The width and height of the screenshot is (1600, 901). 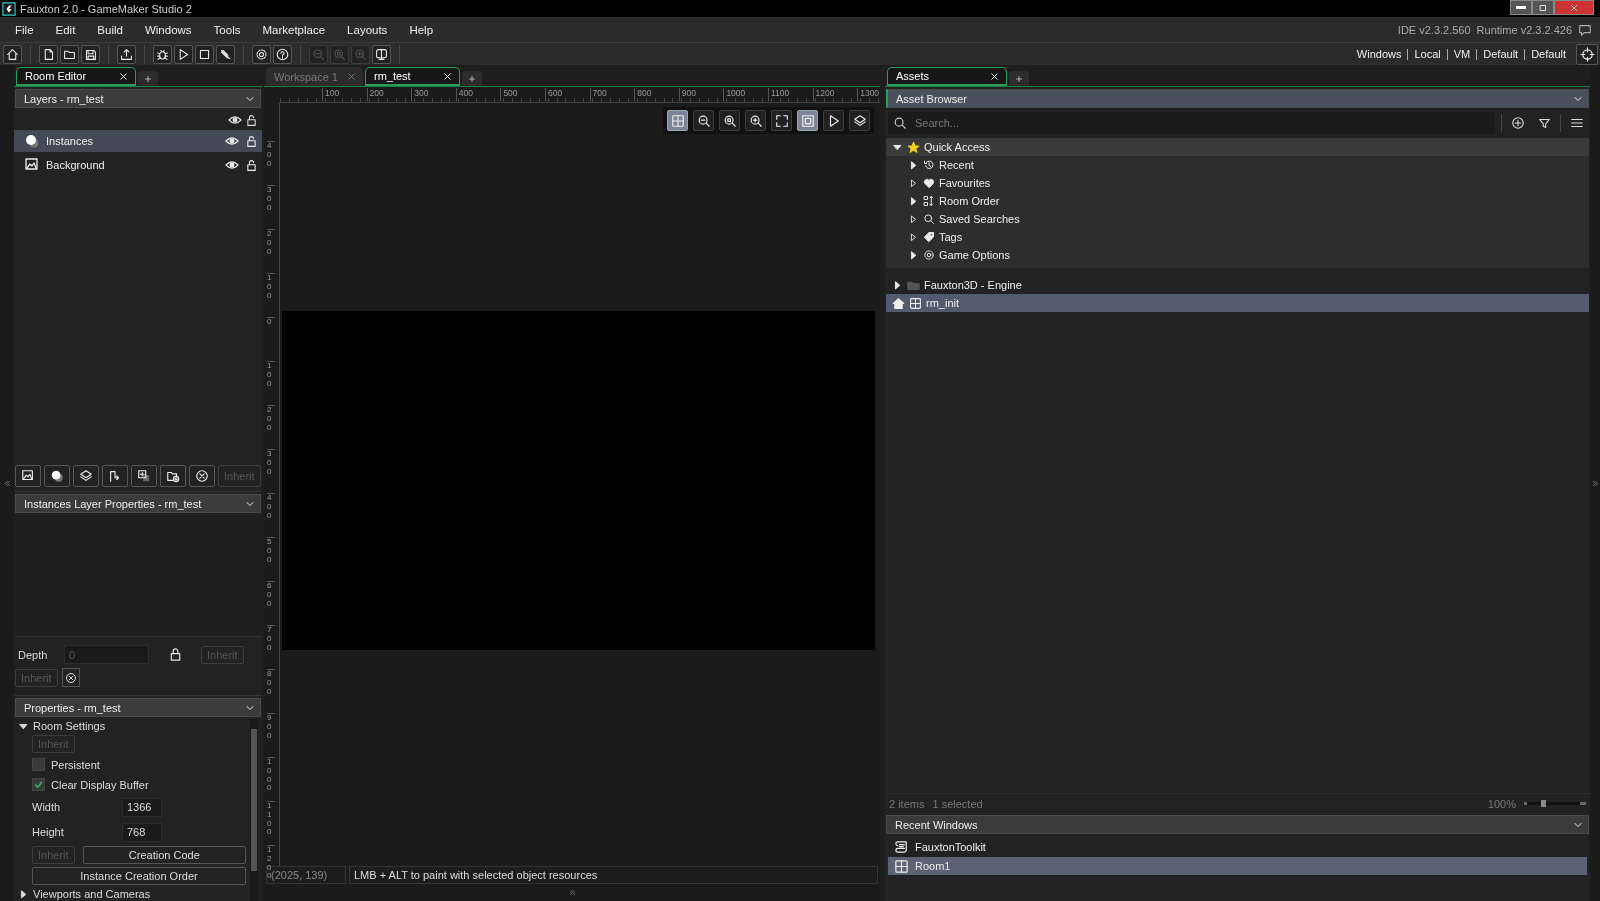 I want to click on tree-item: Recent, so click(x=1237, y=165).